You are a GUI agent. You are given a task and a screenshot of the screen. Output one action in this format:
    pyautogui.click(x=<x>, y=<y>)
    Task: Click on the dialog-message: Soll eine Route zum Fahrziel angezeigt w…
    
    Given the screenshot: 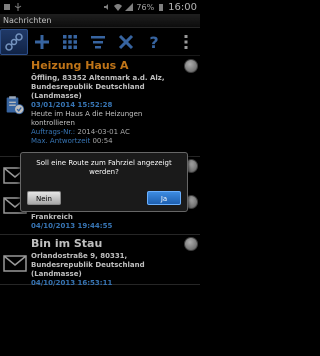 What is the action you would take?
    pyautogui.click(x=104, y=167)
    